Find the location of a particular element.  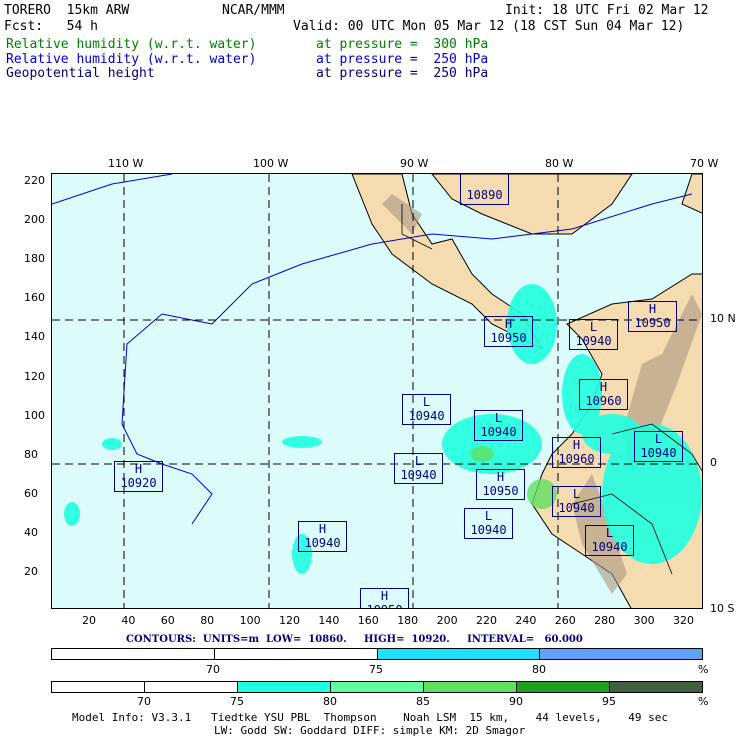

legend-label: 85 is located at coordinates (423, 701).